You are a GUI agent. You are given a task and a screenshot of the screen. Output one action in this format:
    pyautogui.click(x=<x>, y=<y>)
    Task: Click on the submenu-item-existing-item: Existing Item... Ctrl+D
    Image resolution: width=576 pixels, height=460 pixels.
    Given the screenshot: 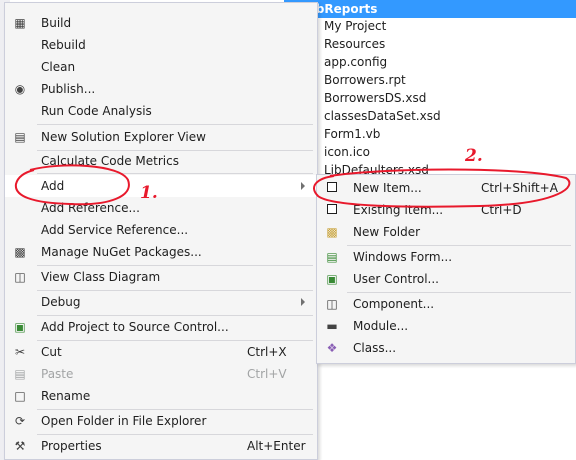 What is the action you would take?
    pyautogui.click(x=446, y=210)
    